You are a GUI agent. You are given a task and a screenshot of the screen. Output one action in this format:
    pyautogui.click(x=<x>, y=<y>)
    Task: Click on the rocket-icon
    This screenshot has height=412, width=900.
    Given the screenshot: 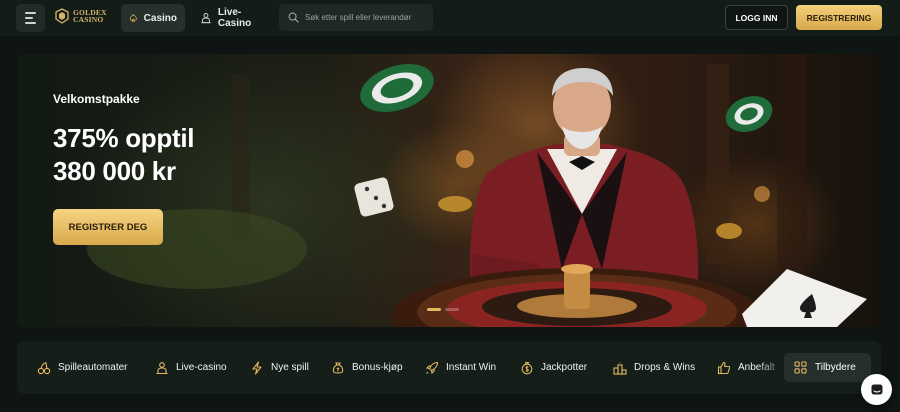 What is the action you would take?
    pyautogui.click(x=432, y=367)
    